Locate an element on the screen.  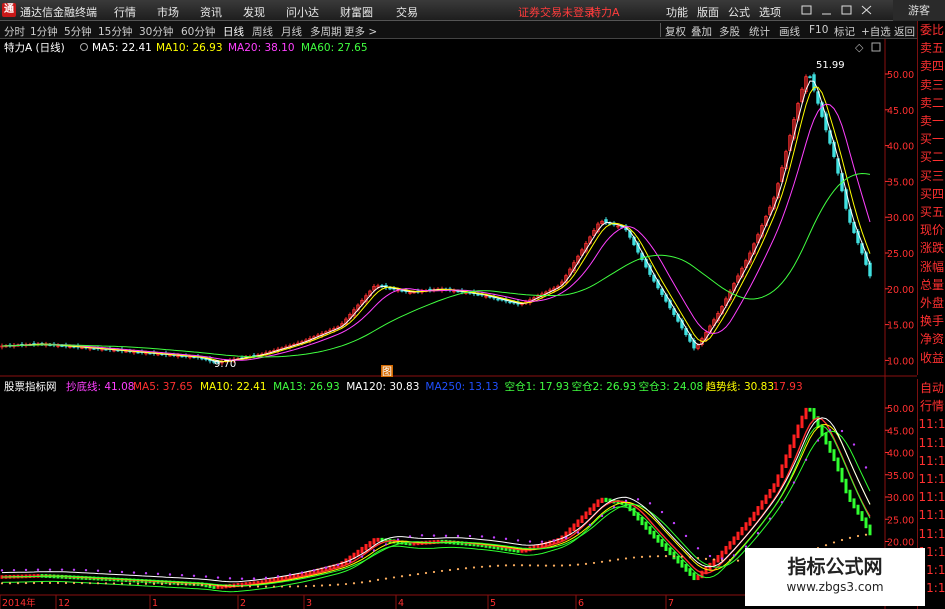
quote-field-label: 换手 is located at coordinates (931, 321).